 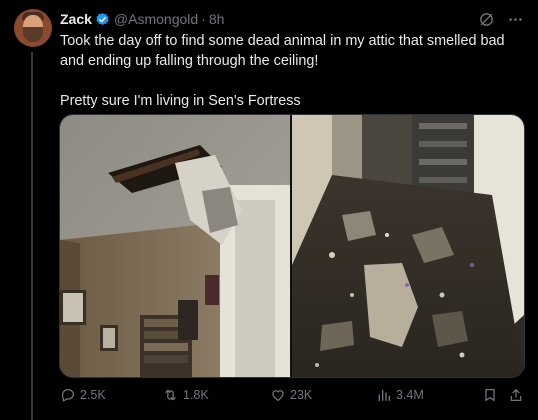 What do you see at coordinates (32, 236) in the screenshot?
I see `thread-line` at bounding box center [32, 236].